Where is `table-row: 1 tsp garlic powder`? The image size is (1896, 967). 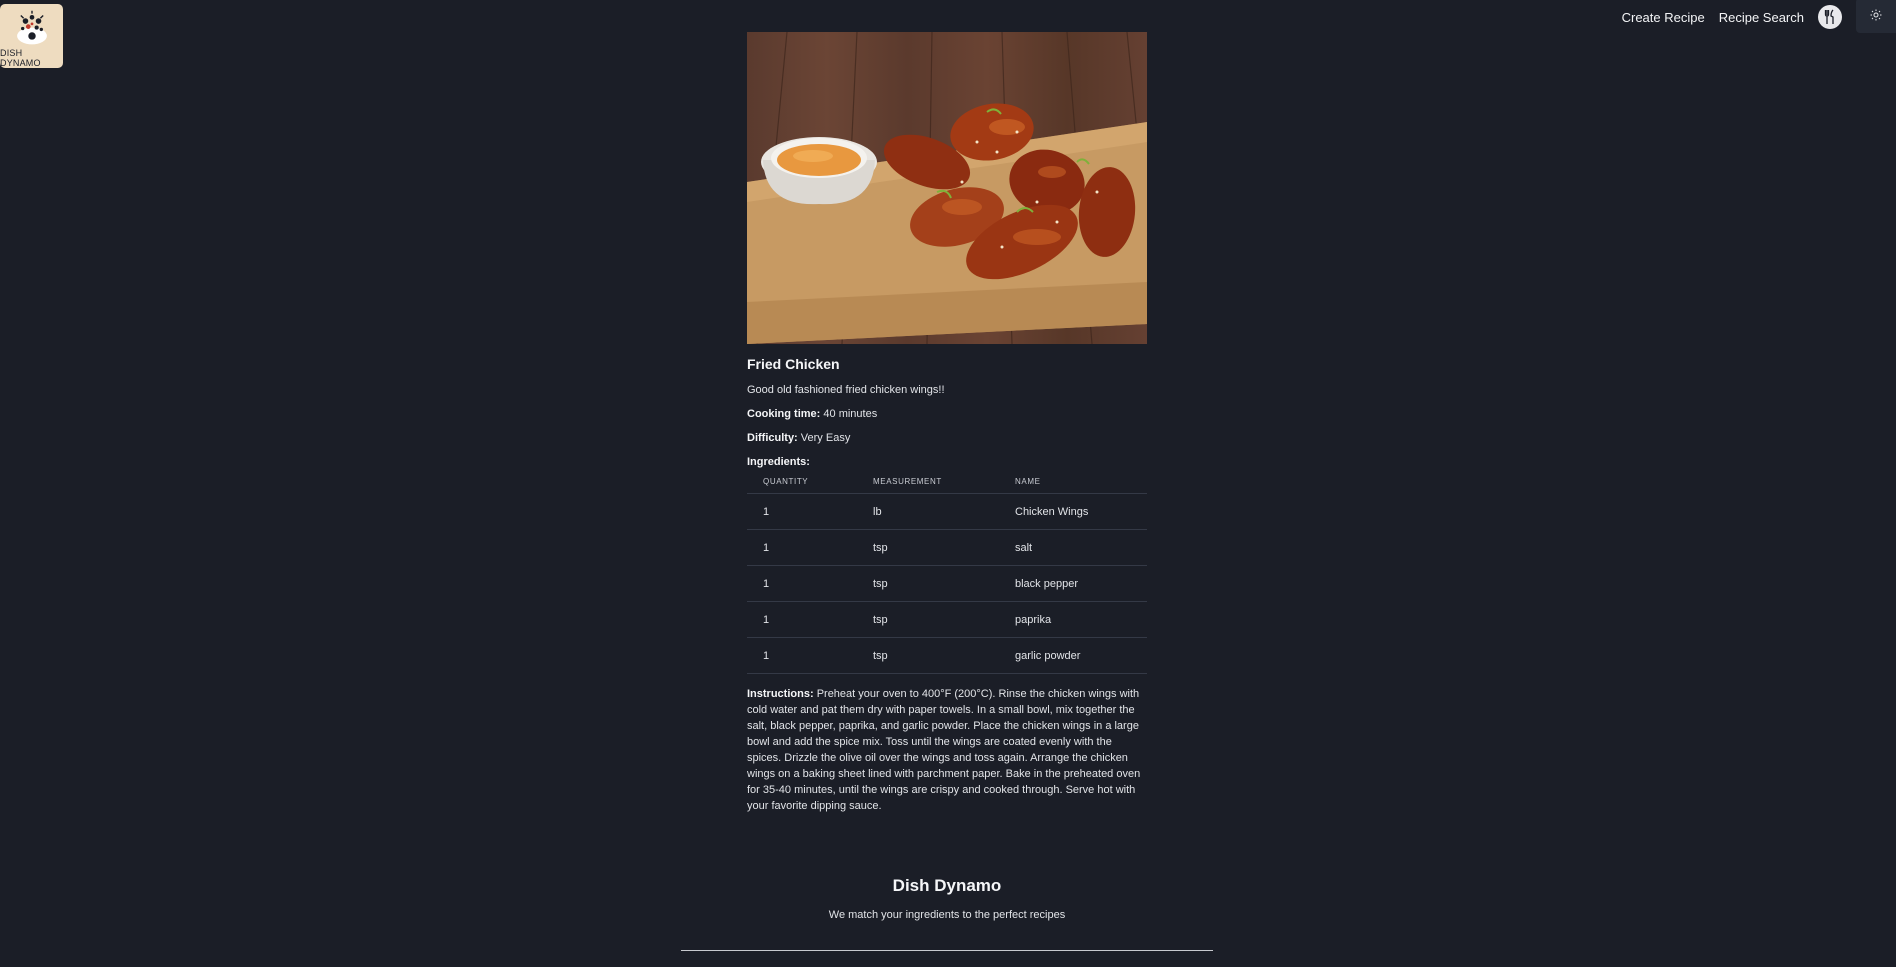 table-row: 1 tsp garlic powder is located at coordinates (947, 655).